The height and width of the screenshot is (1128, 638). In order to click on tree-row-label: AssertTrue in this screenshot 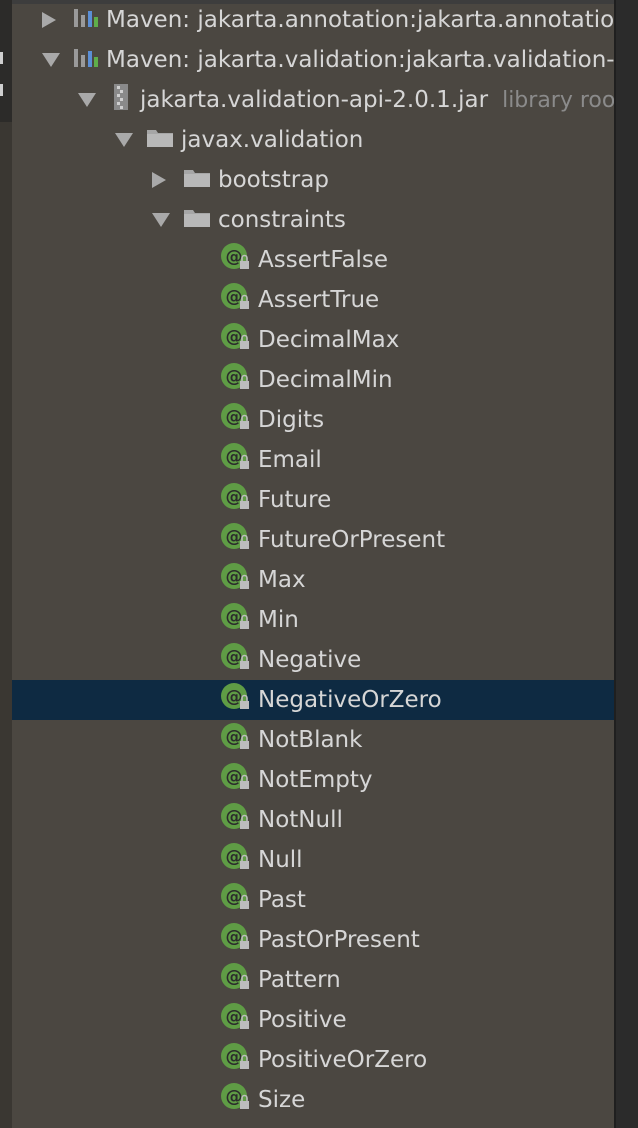, I will do `click(319, 300)`.